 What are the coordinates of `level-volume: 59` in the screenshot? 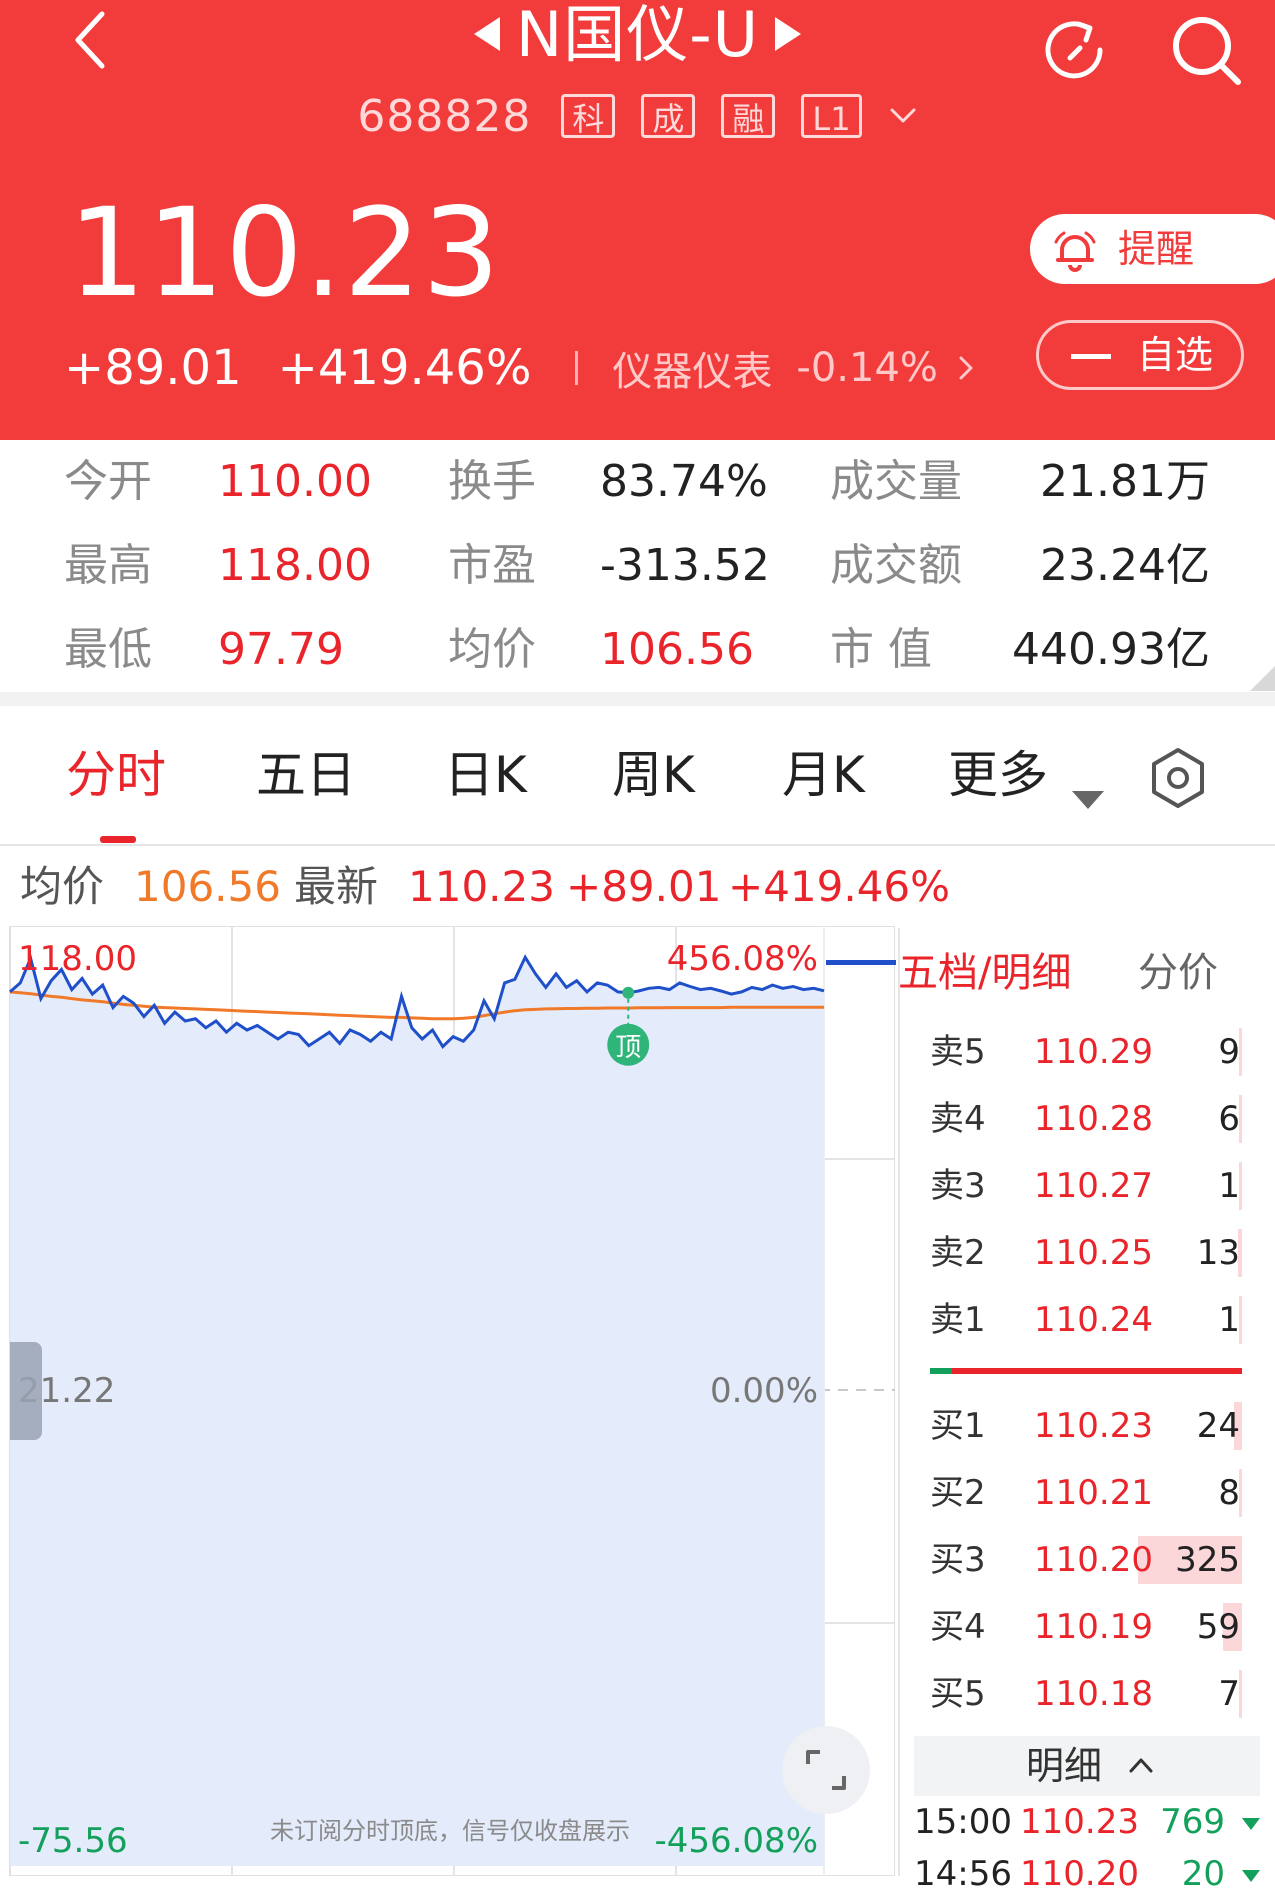 It's located at (1218, 1627).